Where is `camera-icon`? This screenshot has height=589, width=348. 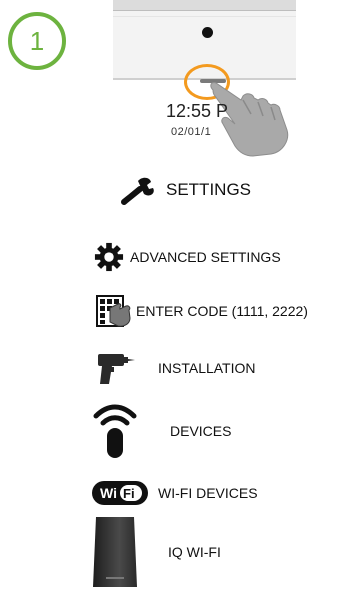
camera-icon is located at coordinates (207, 32).